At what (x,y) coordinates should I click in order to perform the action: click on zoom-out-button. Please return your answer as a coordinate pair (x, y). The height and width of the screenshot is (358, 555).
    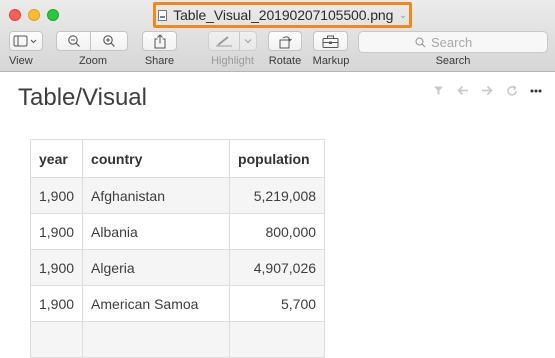
    Looking at the image, I should click on (73, 41).